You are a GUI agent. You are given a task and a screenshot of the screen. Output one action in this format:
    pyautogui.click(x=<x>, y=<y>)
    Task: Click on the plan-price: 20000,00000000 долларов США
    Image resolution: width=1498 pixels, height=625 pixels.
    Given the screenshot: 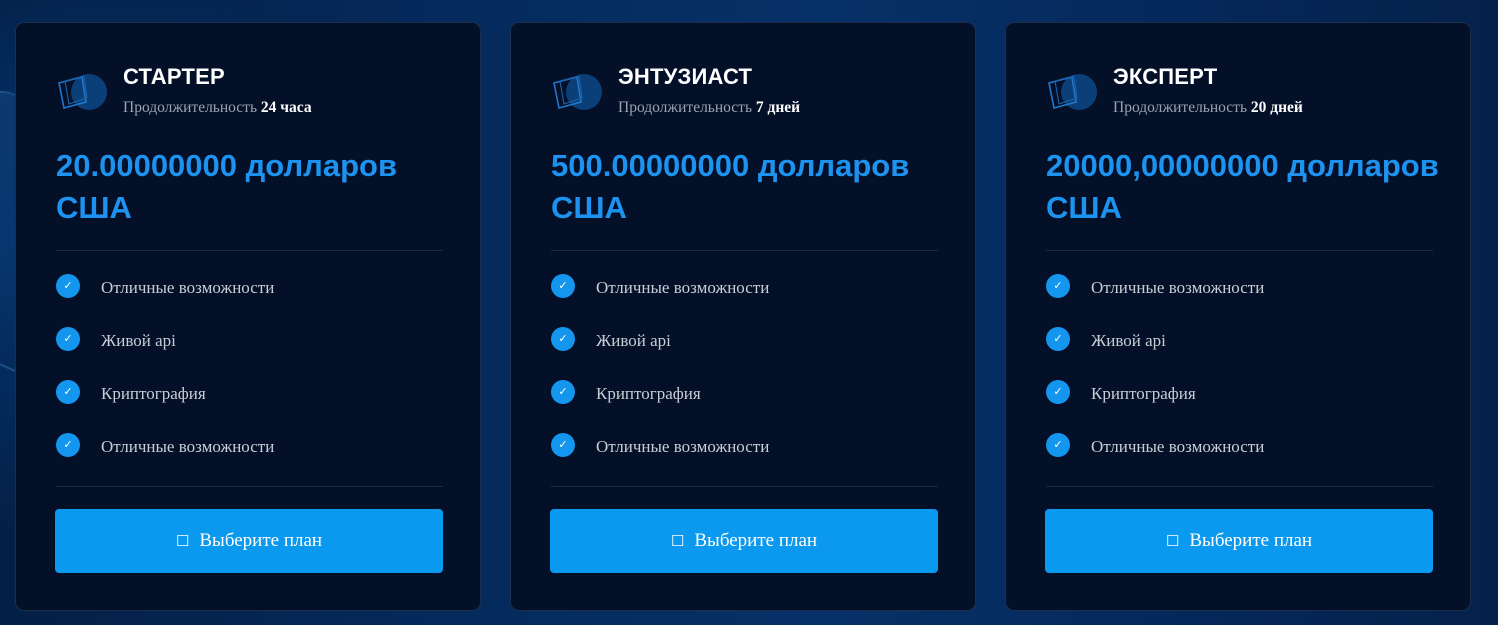 What is the action you would take?
    pyautogui.click(x=1242, y=186)
    